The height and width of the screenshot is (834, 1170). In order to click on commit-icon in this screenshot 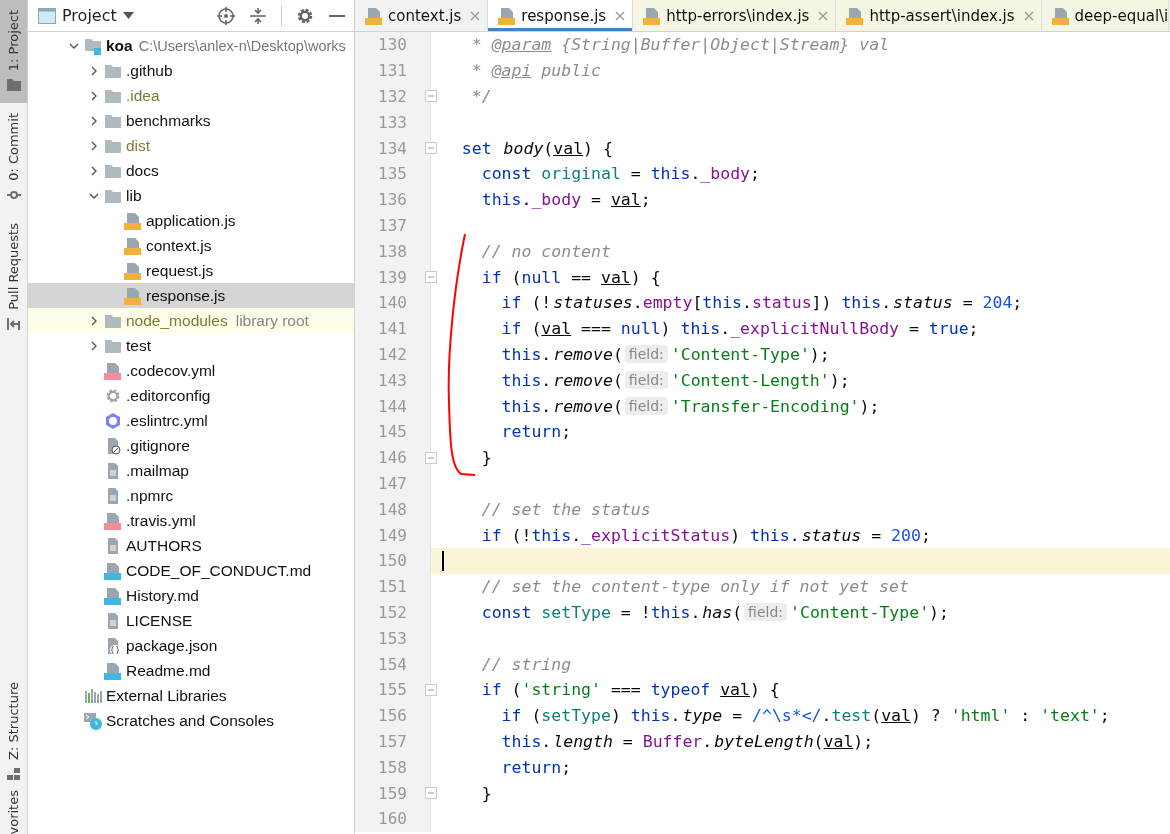, I will do `click(13, 195)`.